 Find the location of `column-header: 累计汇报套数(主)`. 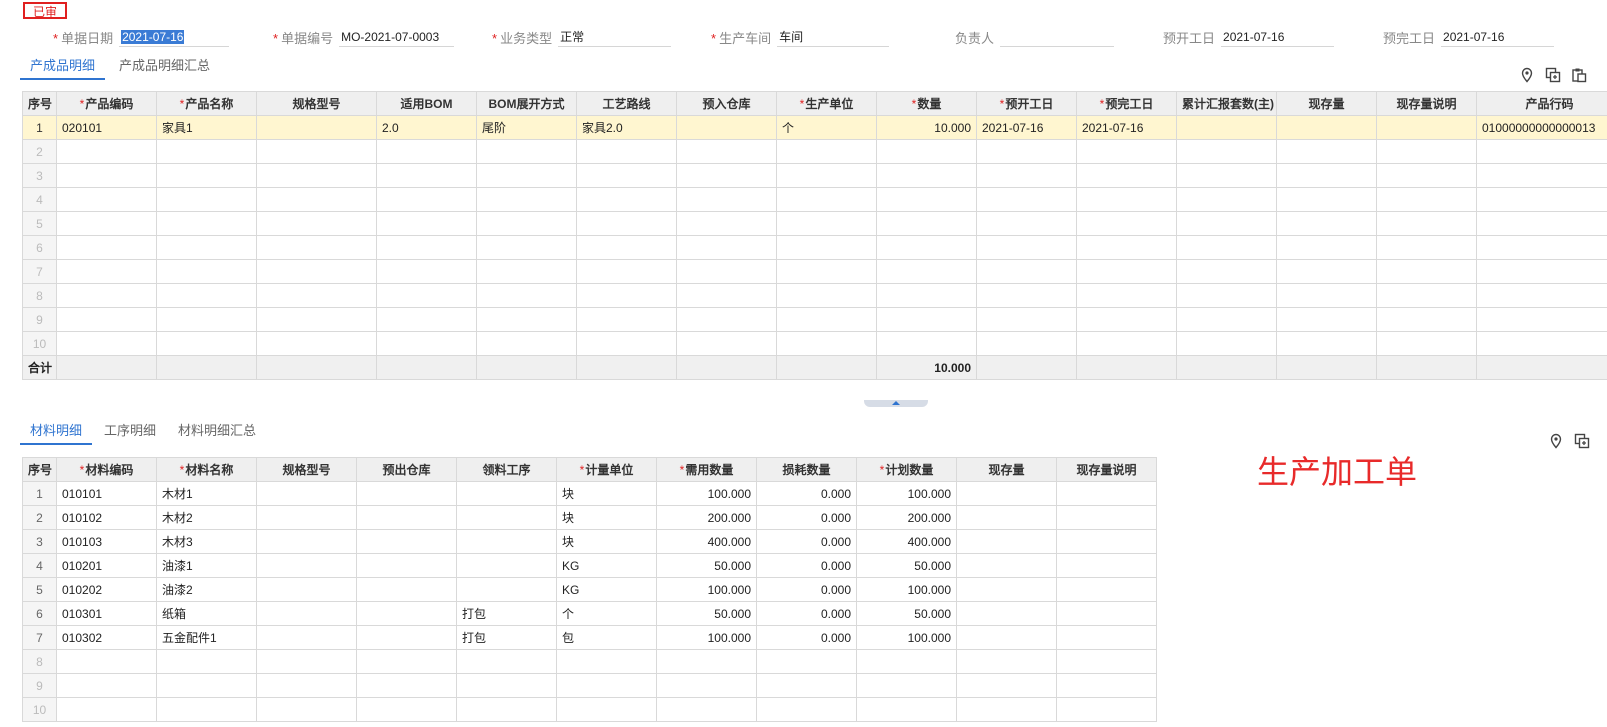

column-header: 累计汇报套数(主) is located at coordinates (1226, 103).